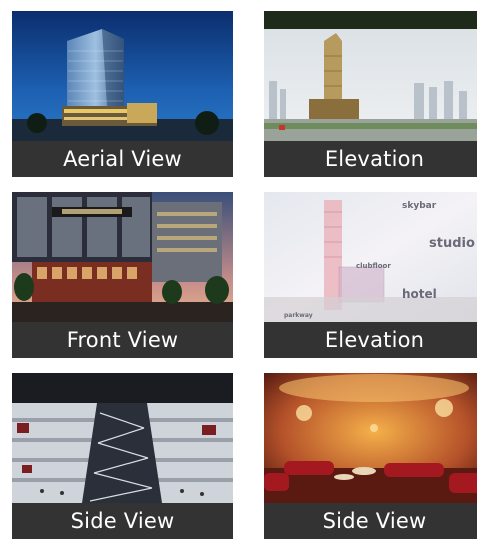 The image size is (477, 539). What do you see at coordinates (419, 294) in the screenshot?
I see `hotel-label: hotel` at bounding box center [419, 294].